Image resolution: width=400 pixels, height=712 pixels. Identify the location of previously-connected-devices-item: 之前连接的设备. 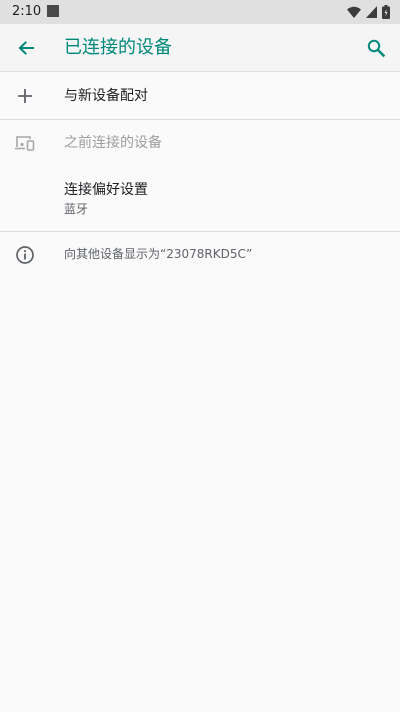
(200, 143).